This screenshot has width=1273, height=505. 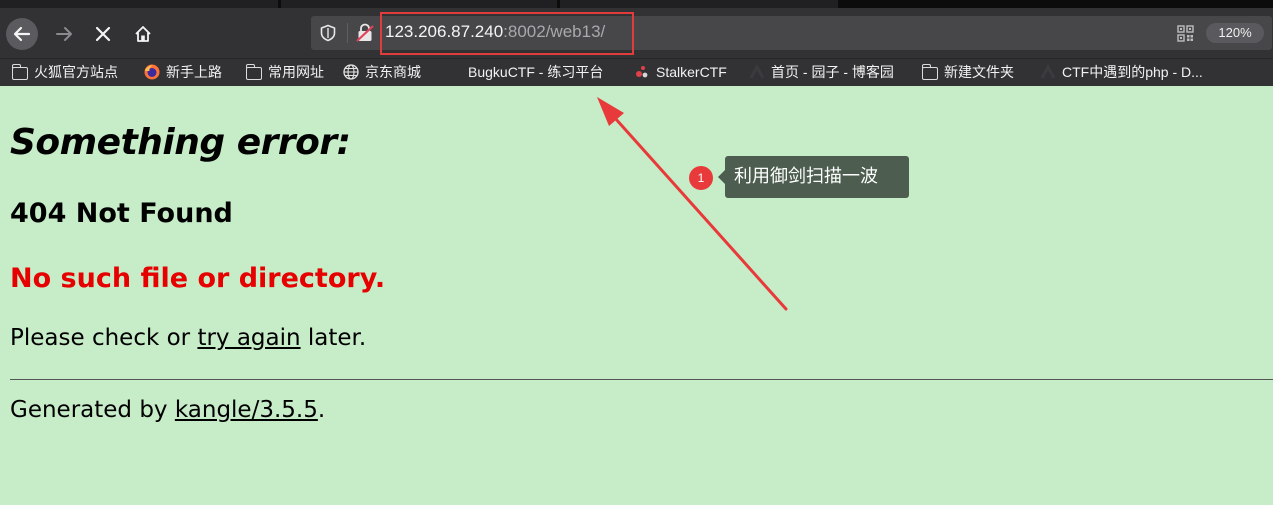 What do you see at coordinates (701, 178) in the screenshot?
I see `annotation-number-badge: 1` at bounding box center [701, 178].